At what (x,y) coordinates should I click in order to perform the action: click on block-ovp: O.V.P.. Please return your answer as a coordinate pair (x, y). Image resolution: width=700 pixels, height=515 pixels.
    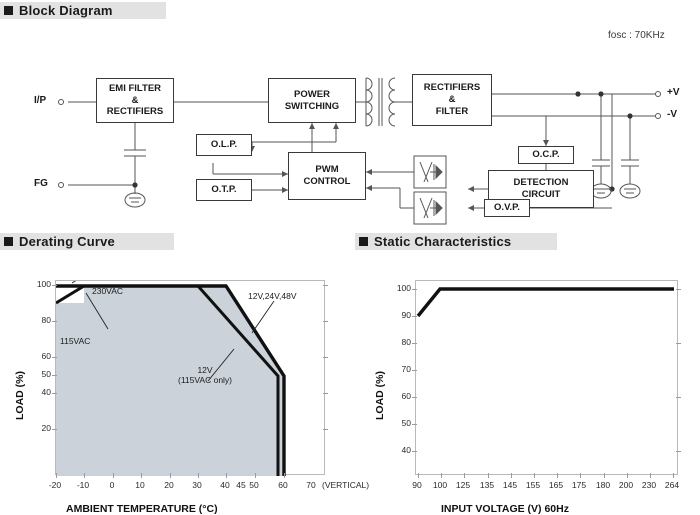
    Looking at the image, I should click on (507, 208).